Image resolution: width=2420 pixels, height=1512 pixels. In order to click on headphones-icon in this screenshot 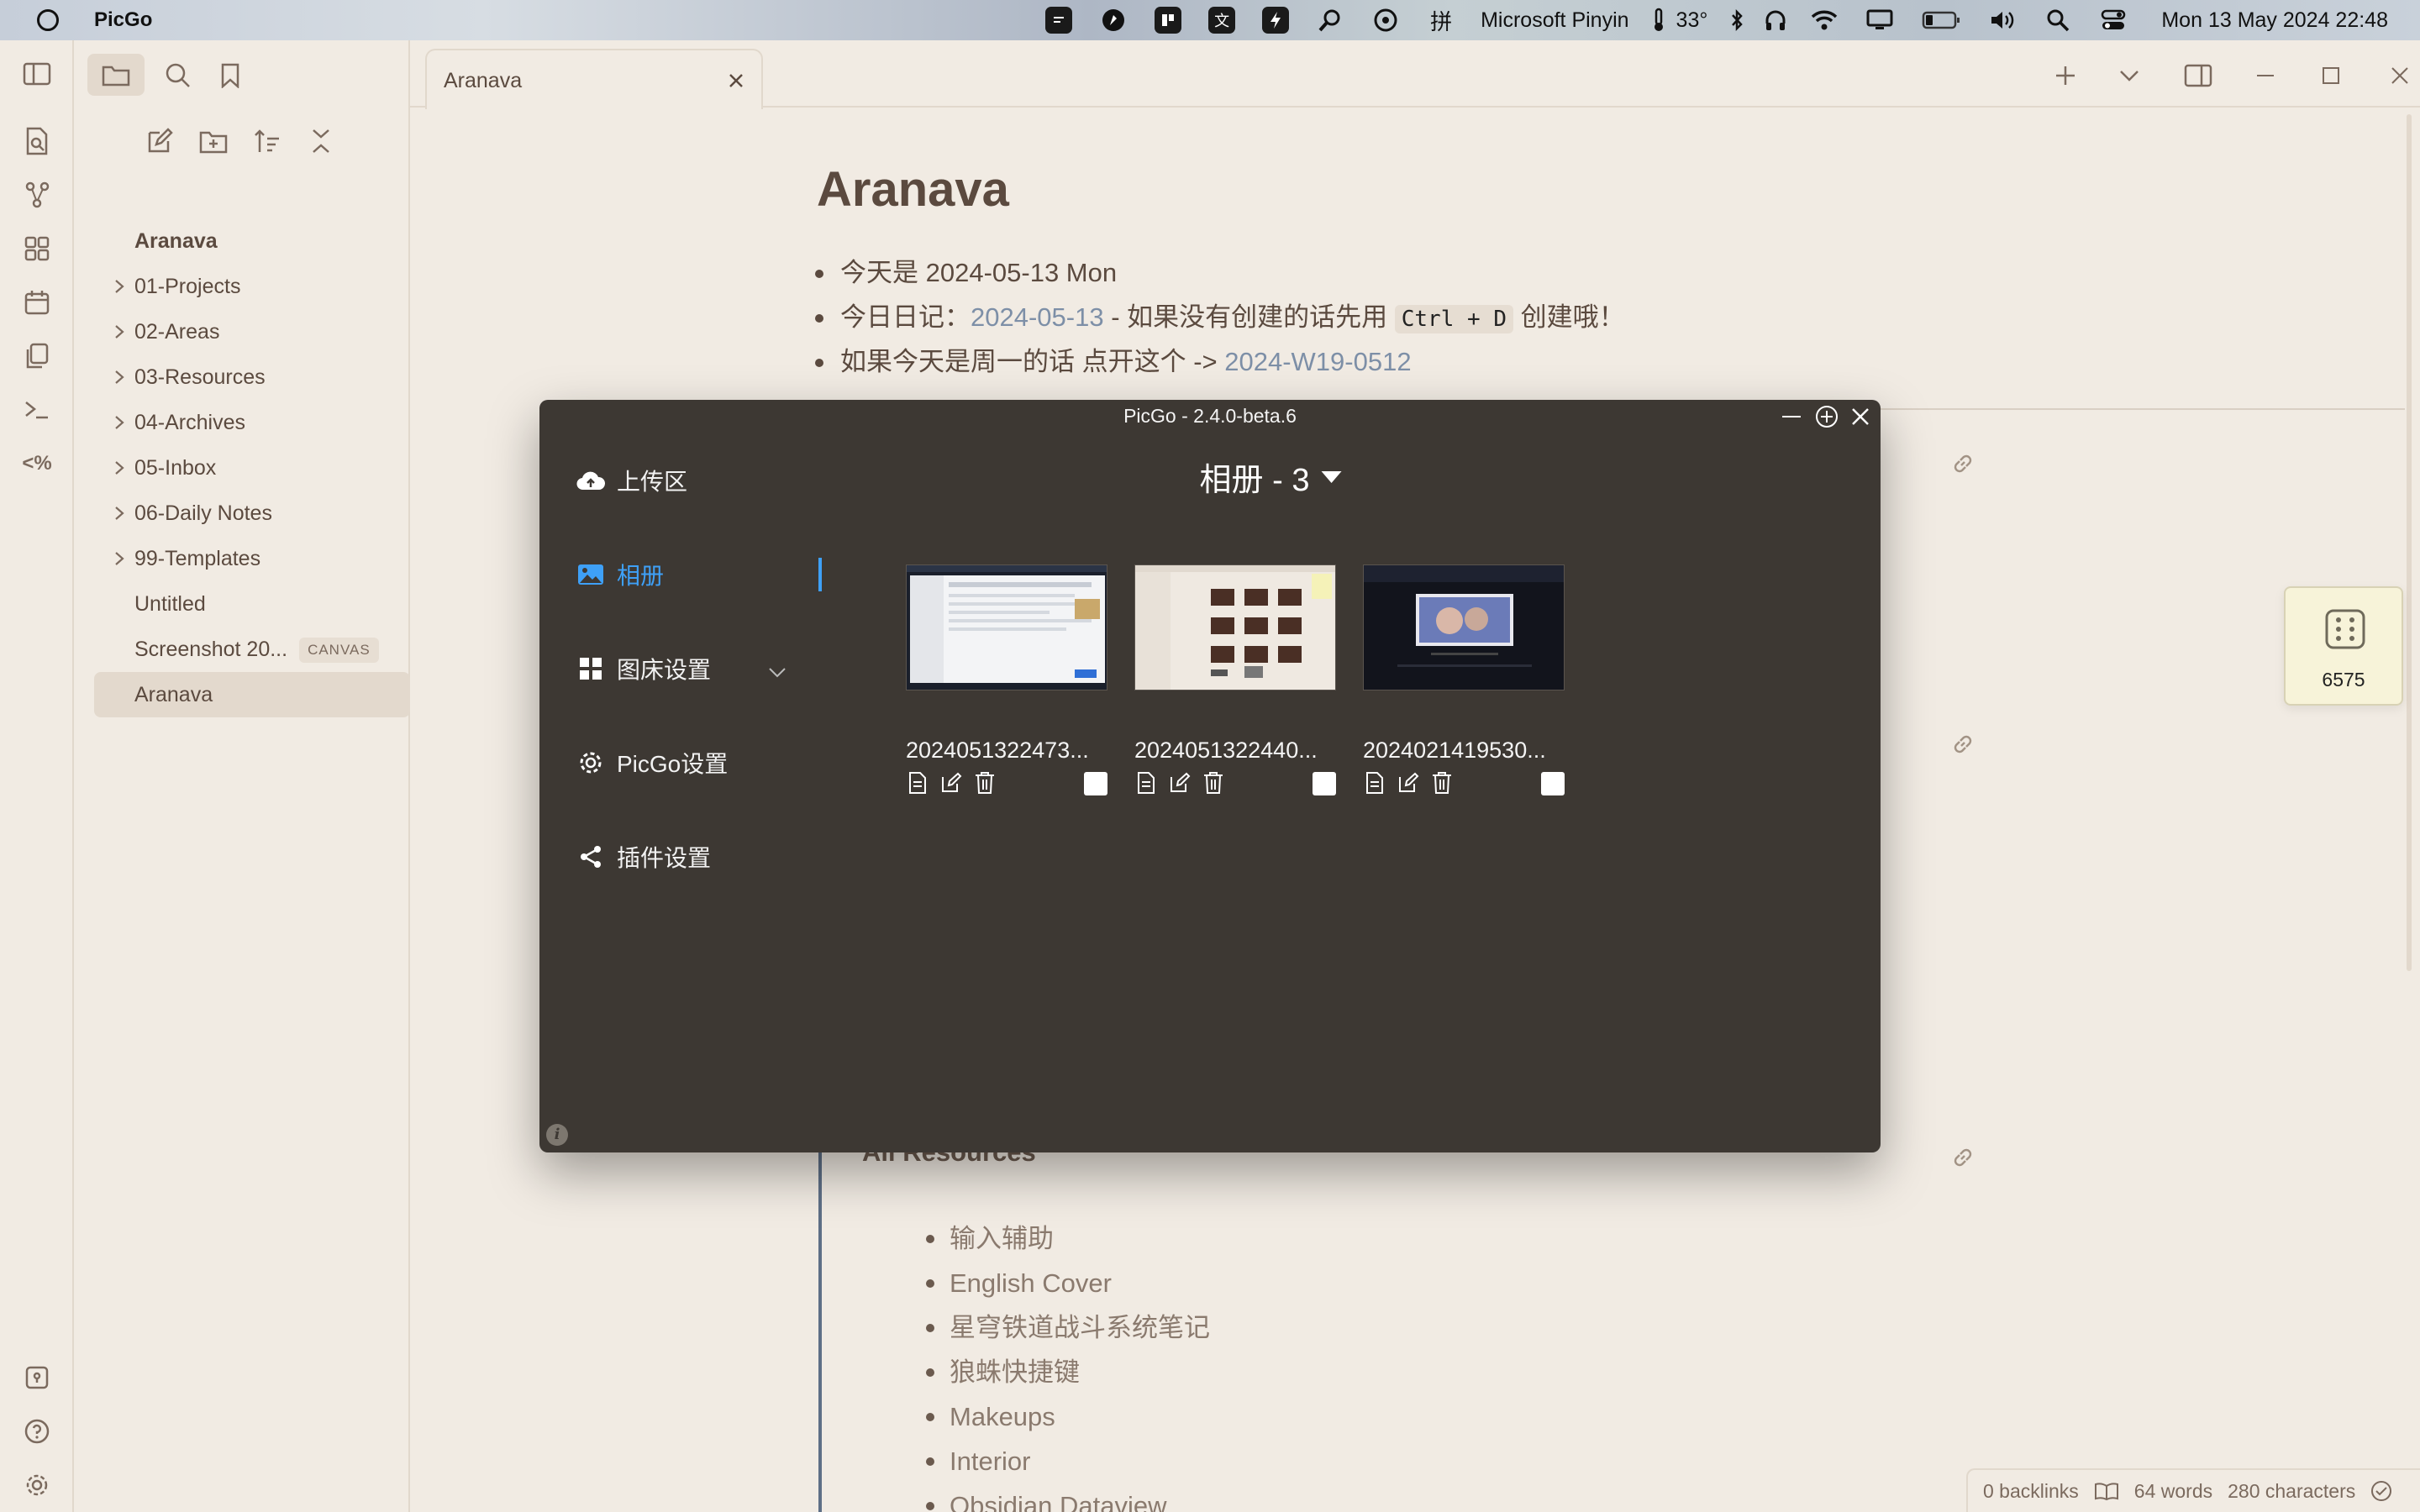, I will do `click(1775, 20)`.